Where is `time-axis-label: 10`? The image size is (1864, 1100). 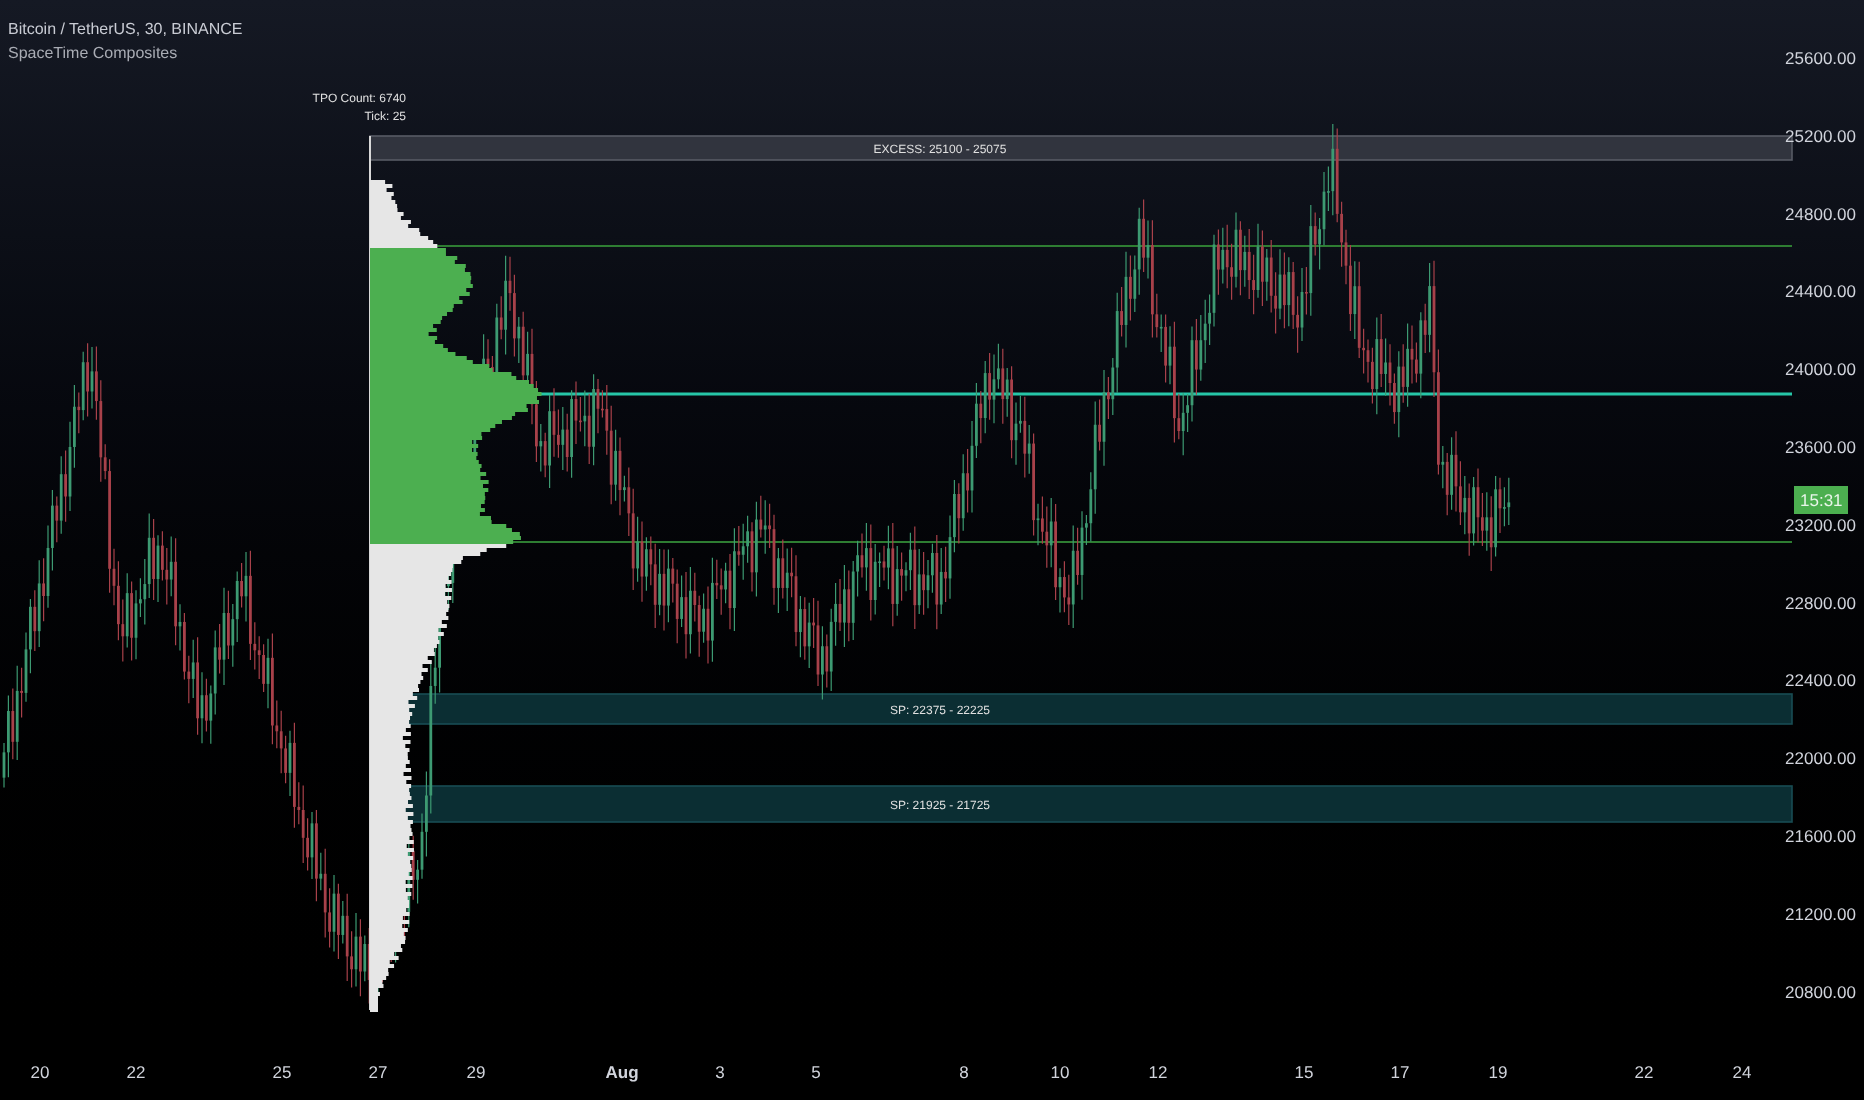 time-axis-label: 10 is located at coordinates (1060, 1072).